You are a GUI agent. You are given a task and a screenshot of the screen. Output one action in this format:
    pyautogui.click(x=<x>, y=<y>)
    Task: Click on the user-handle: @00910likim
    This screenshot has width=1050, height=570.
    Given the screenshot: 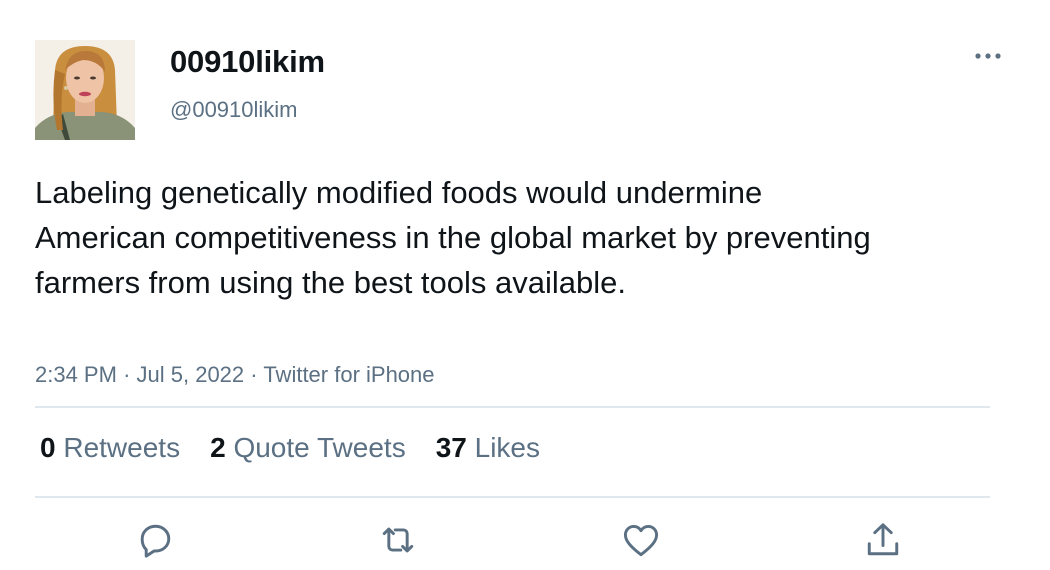 What is the action you would take?
    pyautogui.click(x=234, y=110)
    